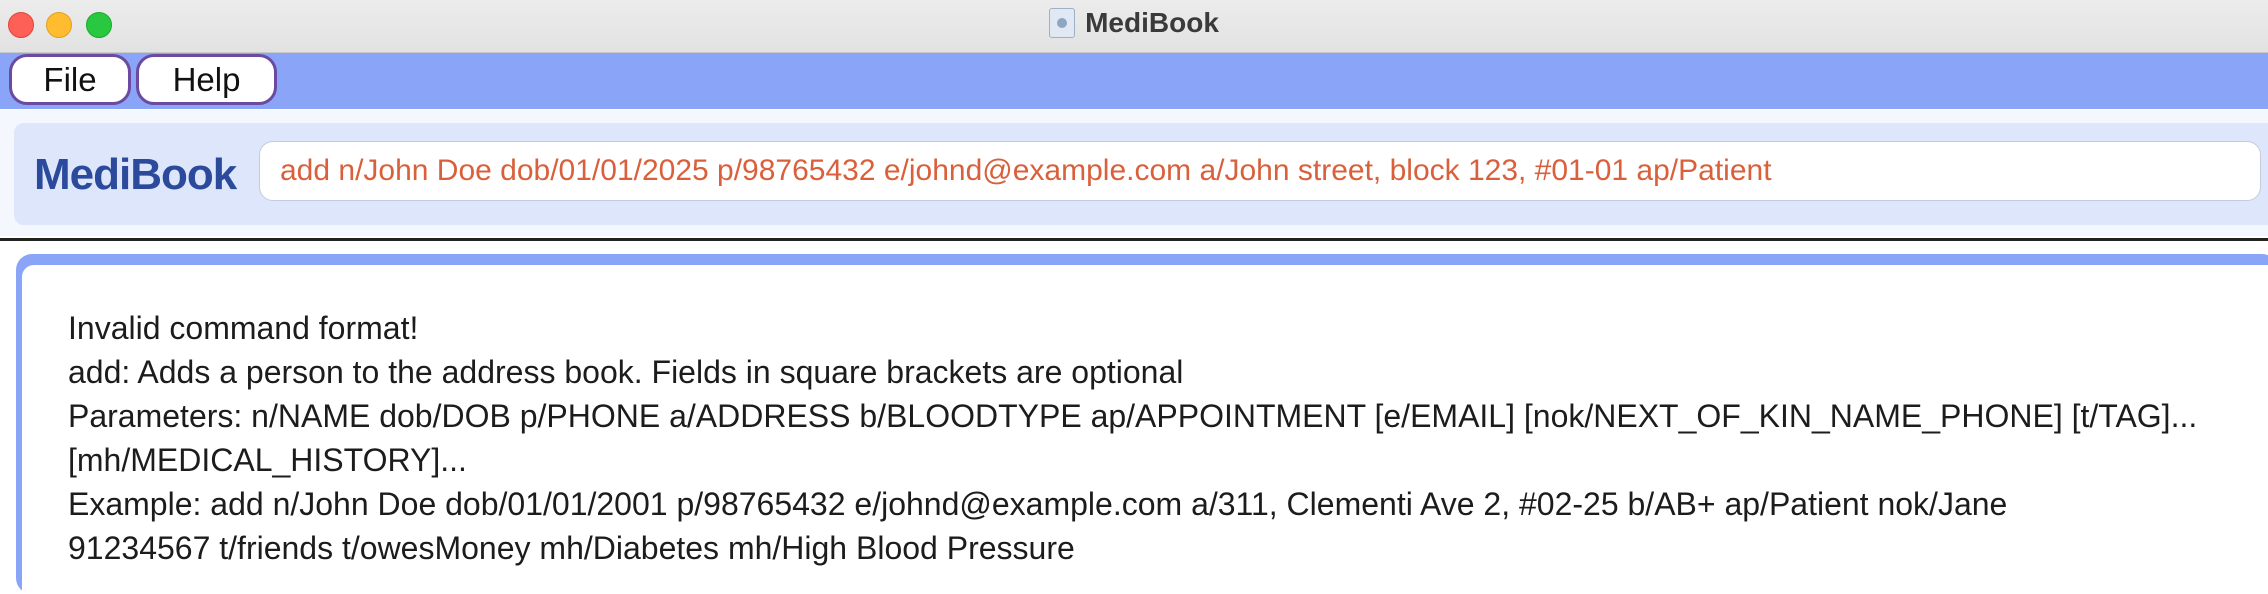 This screenshot has width=2268, height=594. I want to click on menu-help: Help, so click(206, 79).